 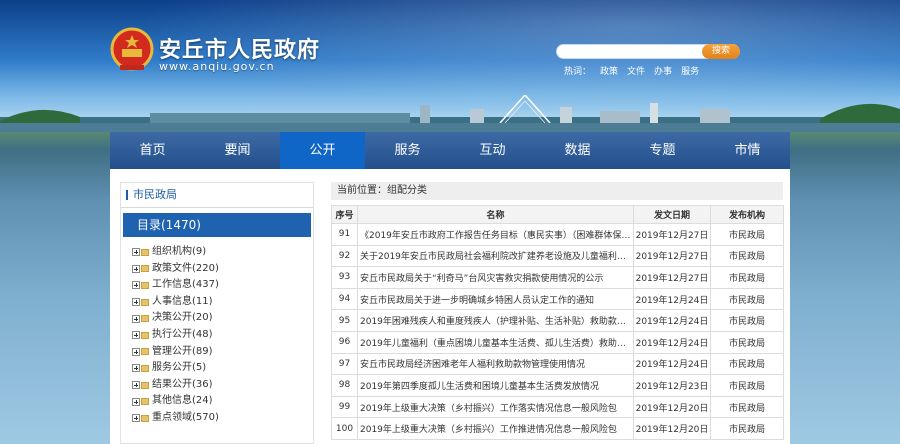 What do you see at coordinates (747, 150) in the screenshot?
I see `nav-item-city-info: 市情` at bounding box center [747, 150].